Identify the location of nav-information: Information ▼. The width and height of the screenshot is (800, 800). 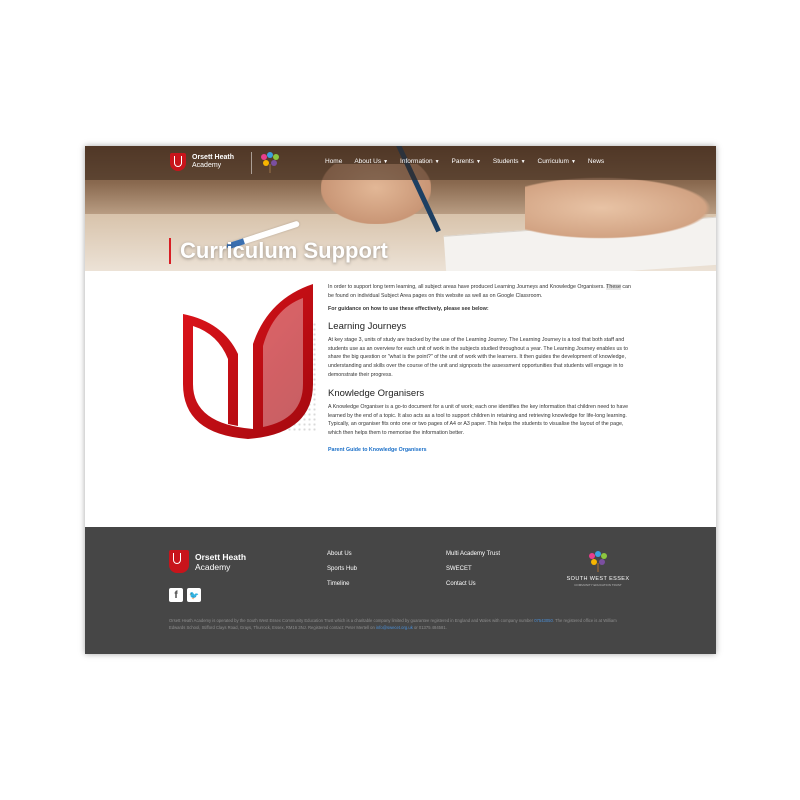
(419, 161).